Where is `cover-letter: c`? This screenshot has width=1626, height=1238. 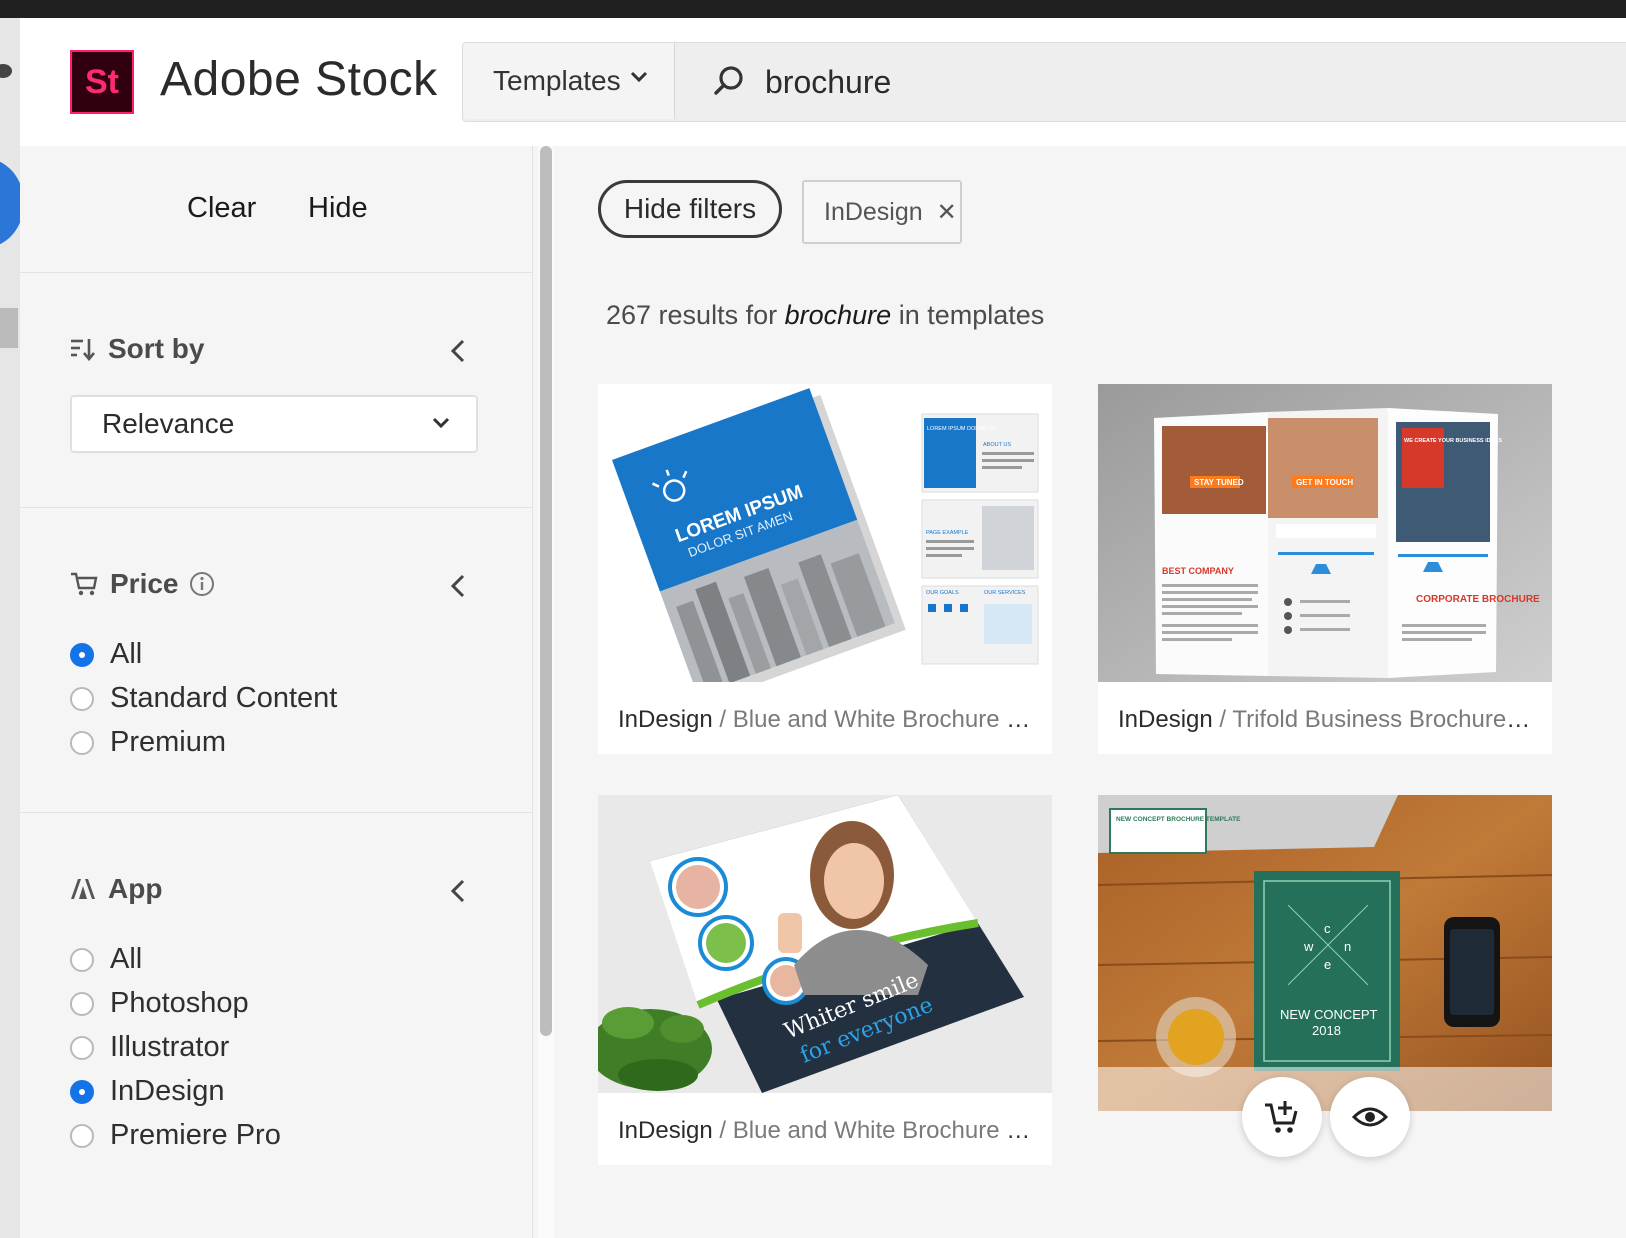 cover-letter: c is located at coordinates (1327, 928).